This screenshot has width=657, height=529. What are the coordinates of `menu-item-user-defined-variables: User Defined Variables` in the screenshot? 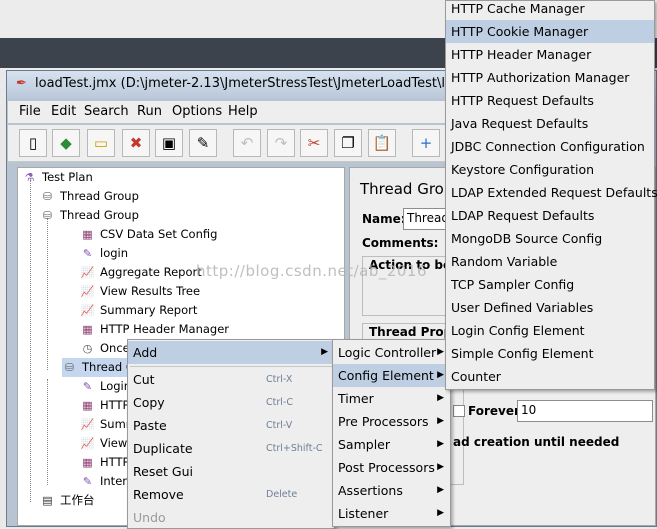 It's located at (550, 307).